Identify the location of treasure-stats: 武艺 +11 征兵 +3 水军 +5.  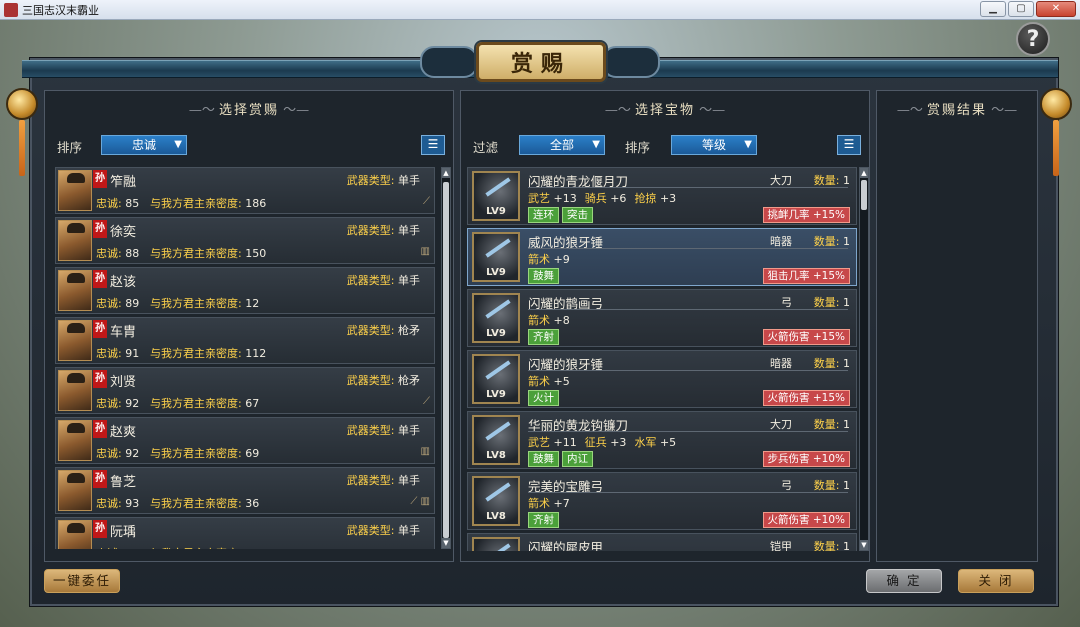
(602, 442).